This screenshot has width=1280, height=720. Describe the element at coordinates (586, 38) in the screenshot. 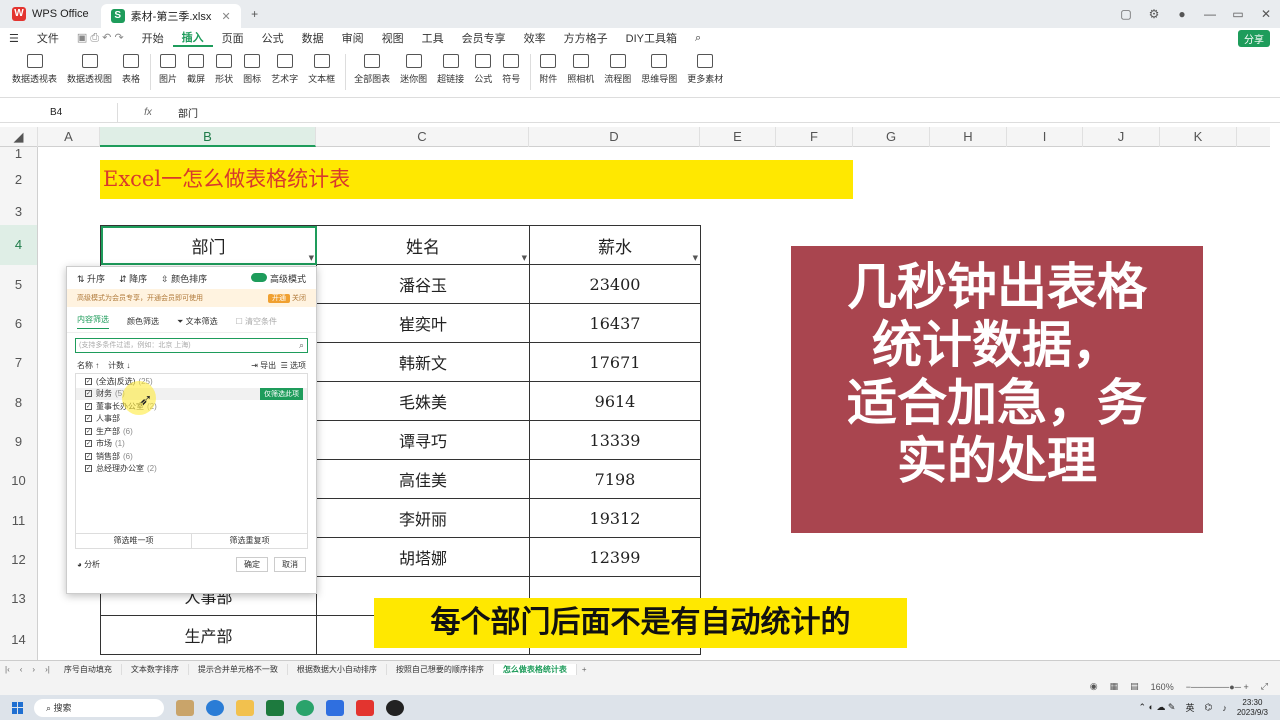

I see `menu-fangfang: 方方格子` at that location.